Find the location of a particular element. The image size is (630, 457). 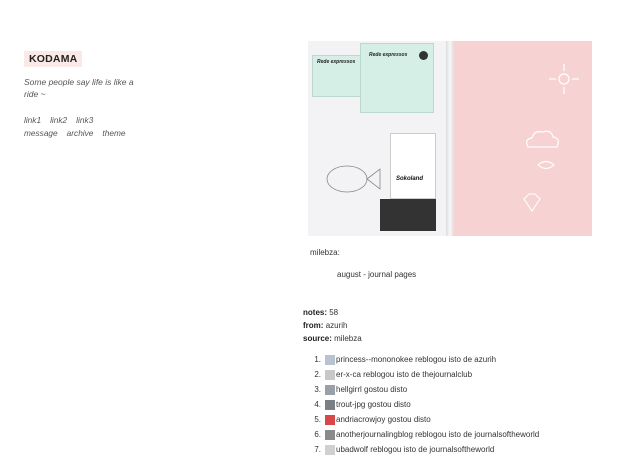

blog-title: KODAMA is located at coordinates (53, 59).